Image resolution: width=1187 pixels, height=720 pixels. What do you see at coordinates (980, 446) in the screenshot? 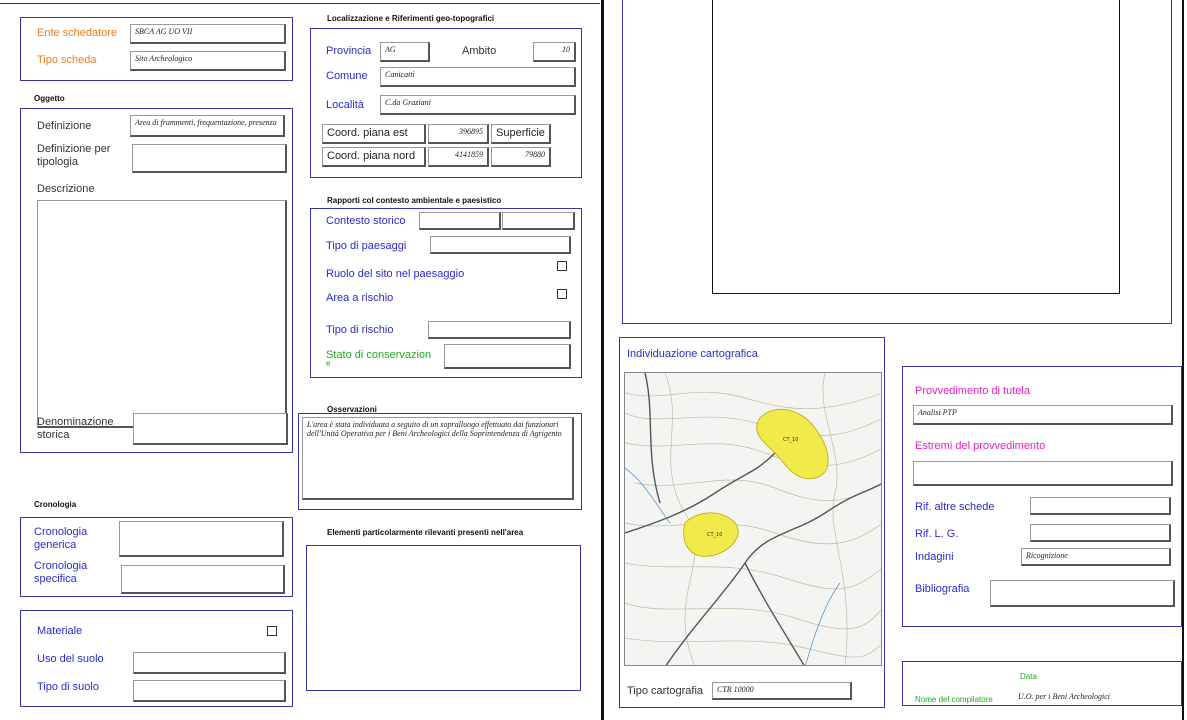
I see `estremi-label: Estremi del provvedimento` at bounding box center [980, 446].